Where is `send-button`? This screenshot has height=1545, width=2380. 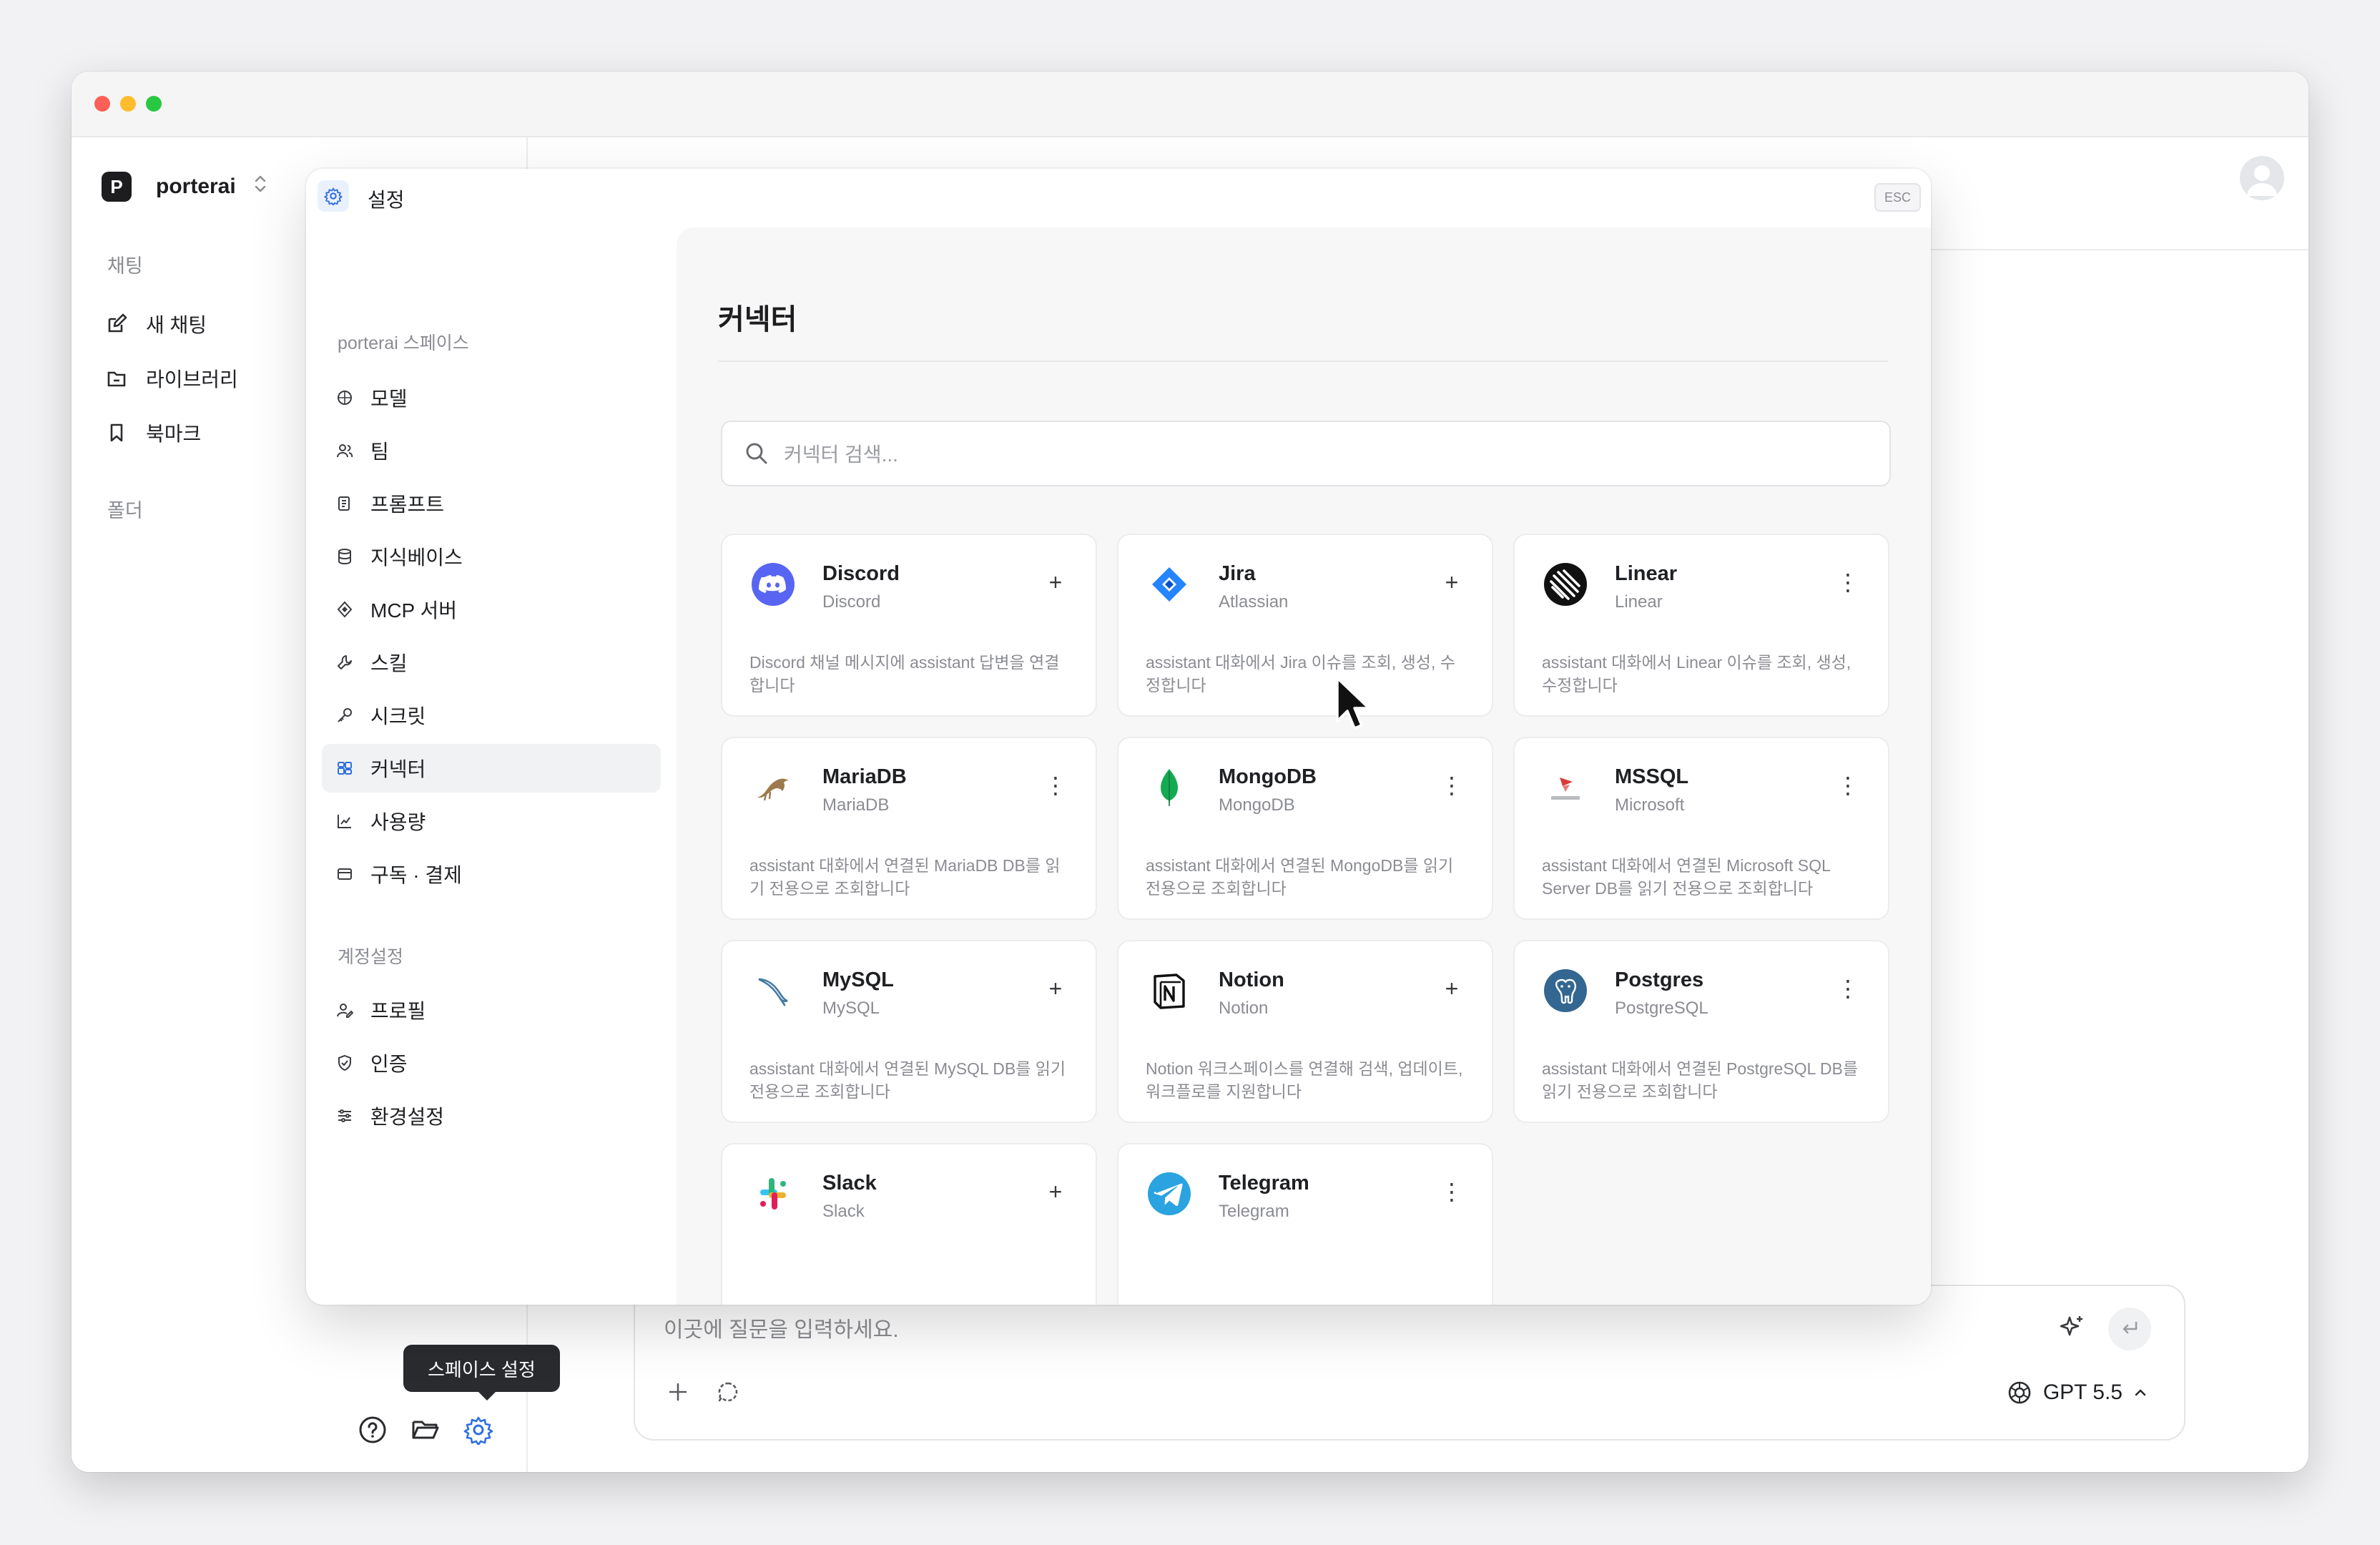 send-button is located at coordinates (2129, 1329).